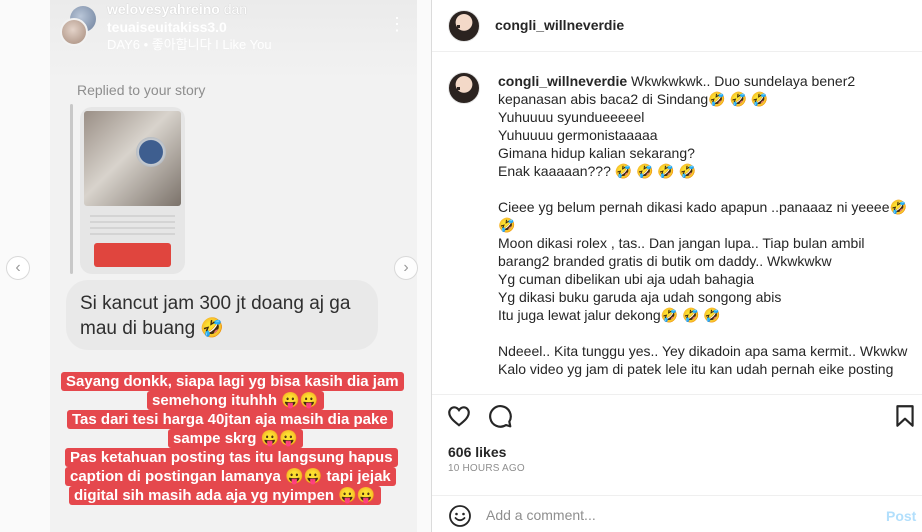 Image resolution: width=922 pixels, height=532 pixels. I want to click on caption-line: semehong ituhhh 😛😛, so click(235, 400).